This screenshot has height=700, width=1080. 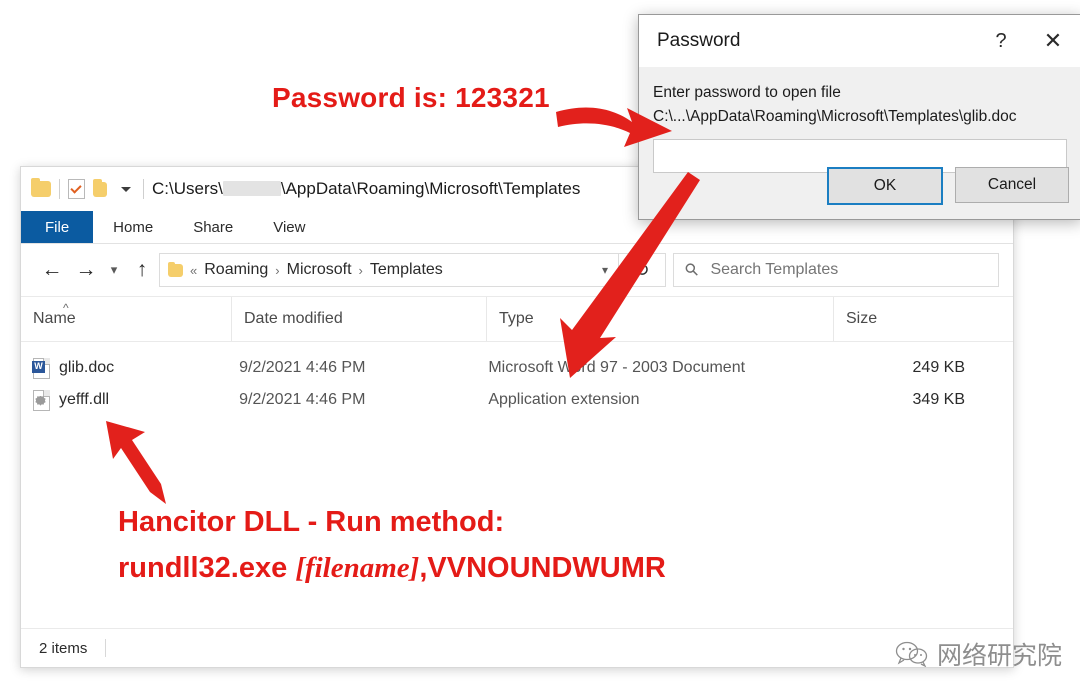 I want to click on watermark: 网络研究院, so click(x=978, y=654).